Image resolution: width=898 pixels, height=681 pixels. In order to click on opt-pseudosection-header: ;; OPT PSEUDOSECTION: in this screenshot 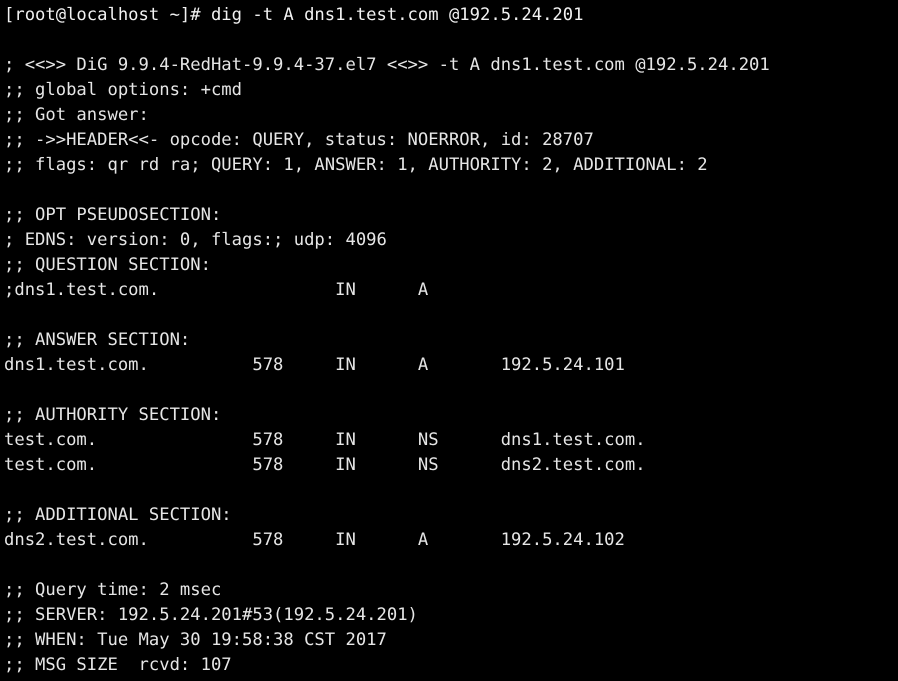, I will do `click(113, 215)`.